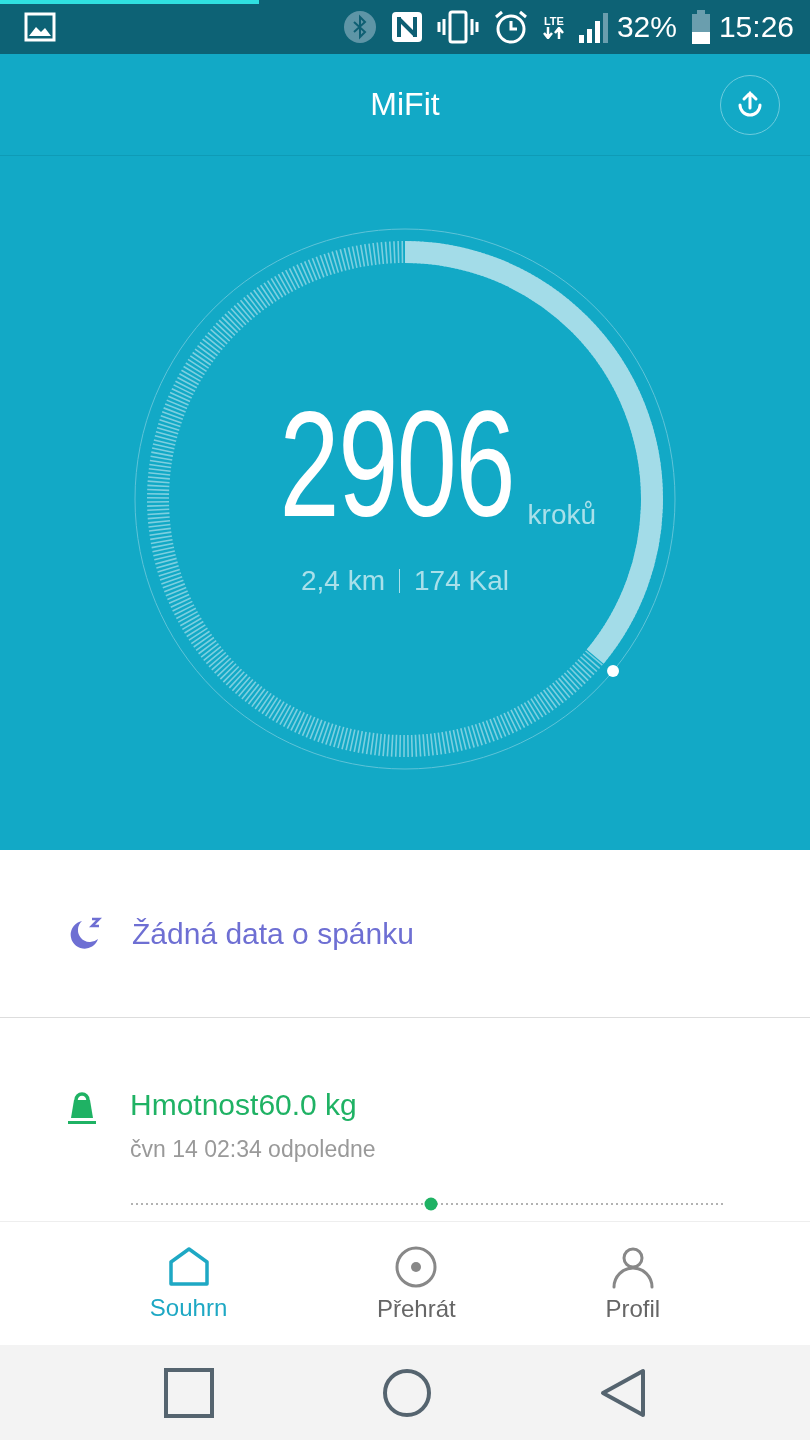 This screenshot has height=1440, width=810. Describe the element at coordinates (343, 581) in the screenshot. I see `distance: 2,4 km` at that location.